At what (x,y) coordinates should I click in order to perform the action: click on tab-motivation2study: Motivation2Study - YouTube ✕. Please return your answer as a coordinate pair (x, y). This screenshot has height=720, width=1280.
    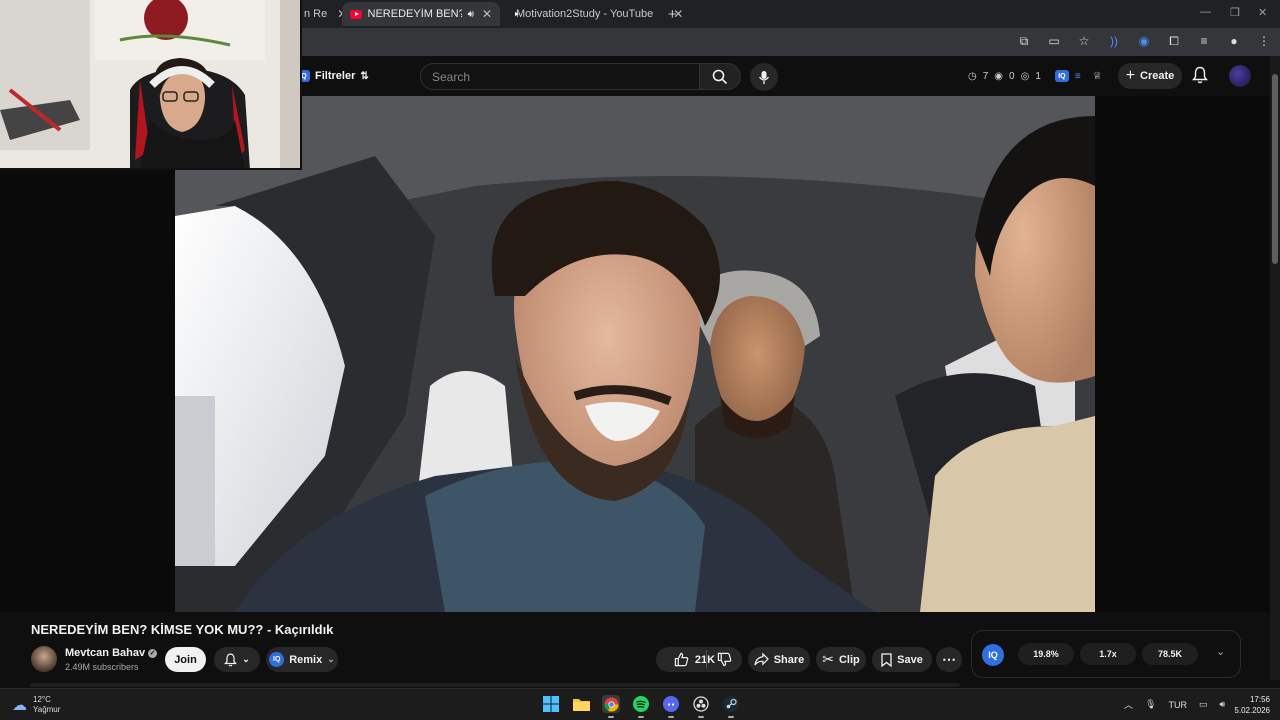
    Looking at the image, I should click on (592, 14).